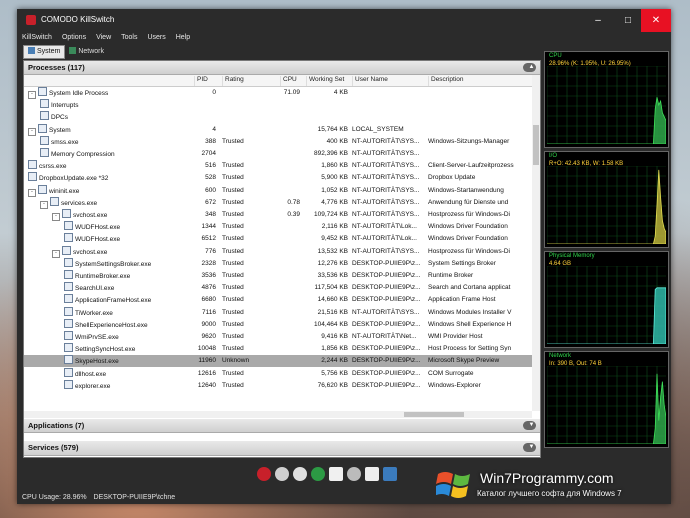 The width and height of the screenshot is (690, 518). Describe the element at coordinates (606, 105) in the screenshot. I see `graph-plot` at that location.